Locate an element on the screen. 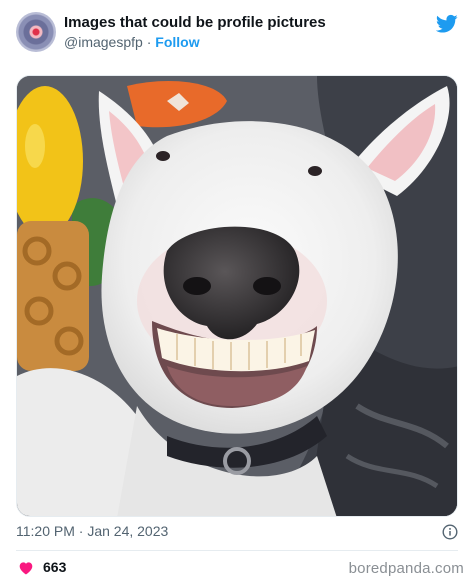  divider is located at coordinates (237, 550).